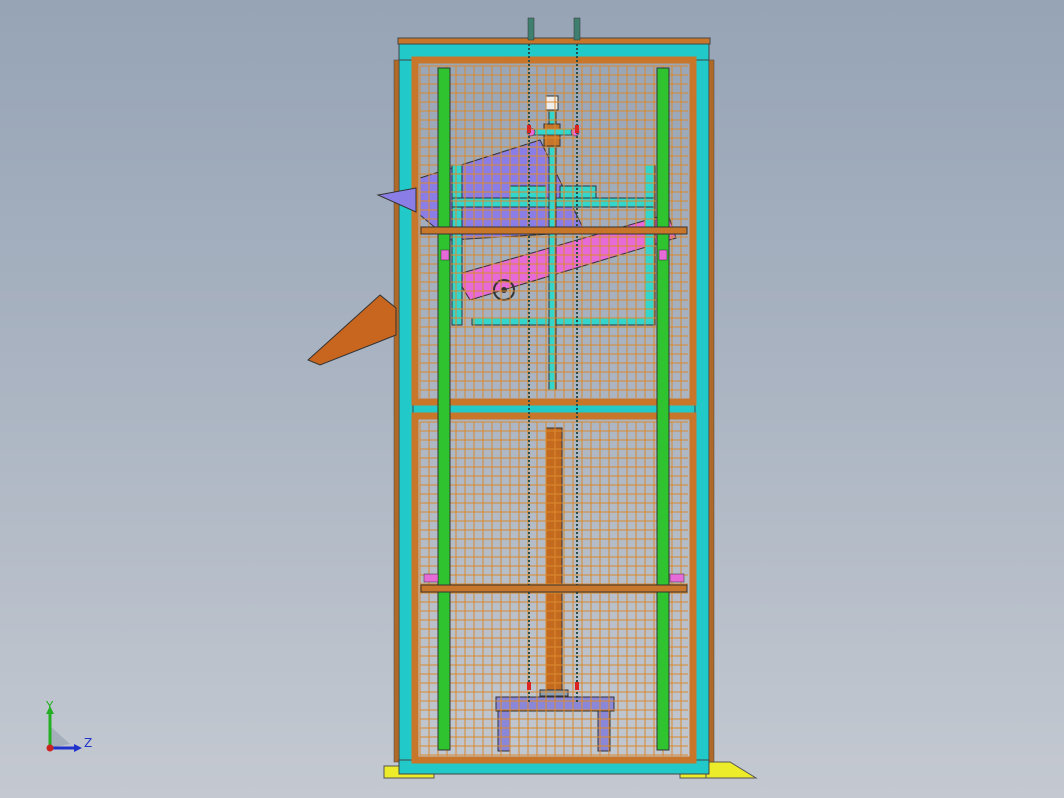 Image resolution: width=1064 pixels, height=798 pixels. Describe the element at coordinates (88, 743) in the screenshot. I see `triad-z-label: Z` at that location.